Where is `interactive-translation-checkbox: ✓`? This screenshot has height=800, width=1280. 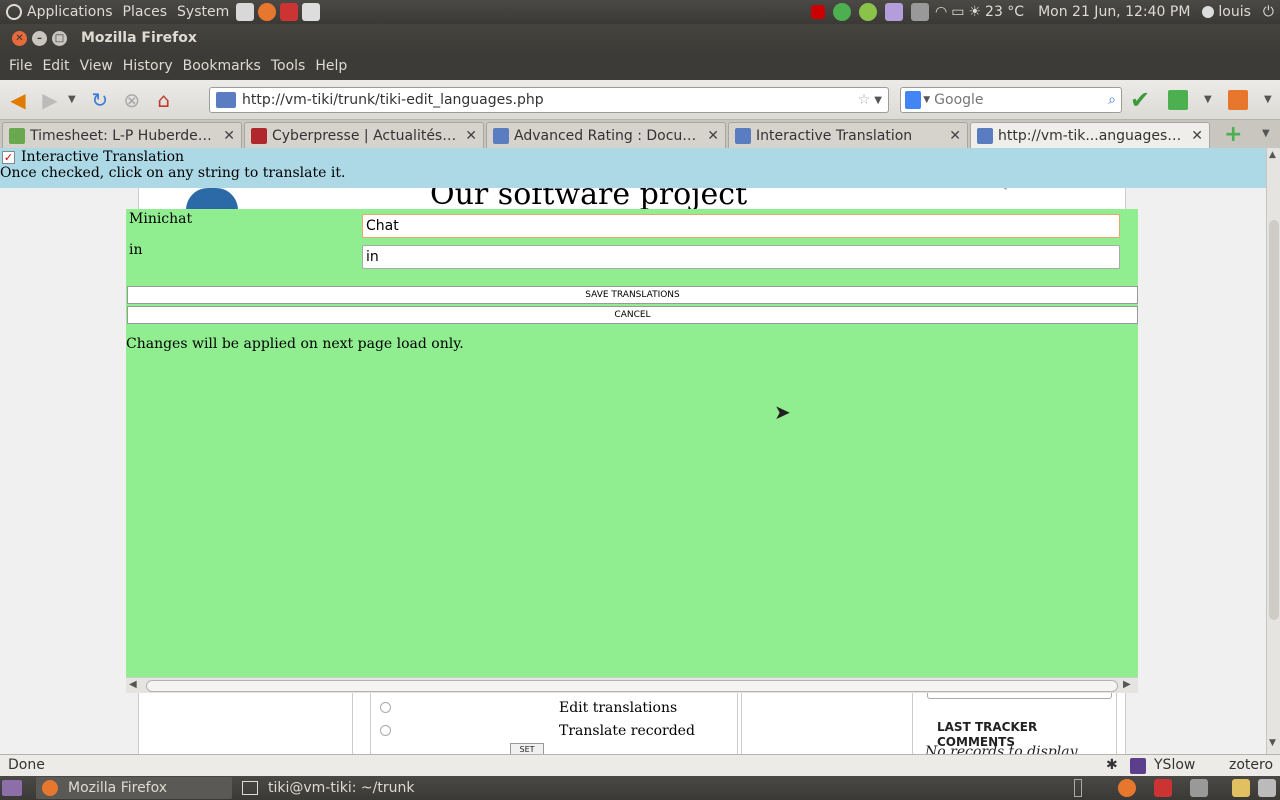 interactive-translation-checkbox: ✓ is located at coordinates (8, 157).